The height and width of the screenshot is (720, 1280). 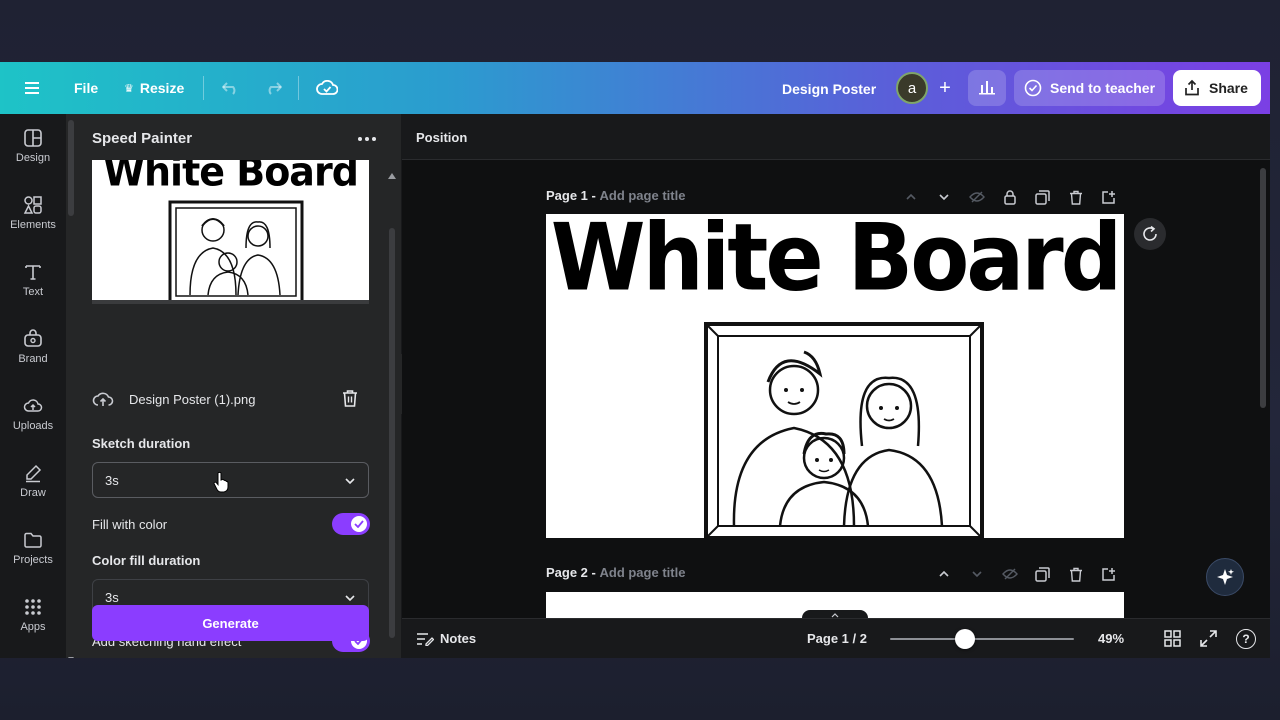 I want to click on page-indicator: Page 1 / 2, so click(x=837, y=638).